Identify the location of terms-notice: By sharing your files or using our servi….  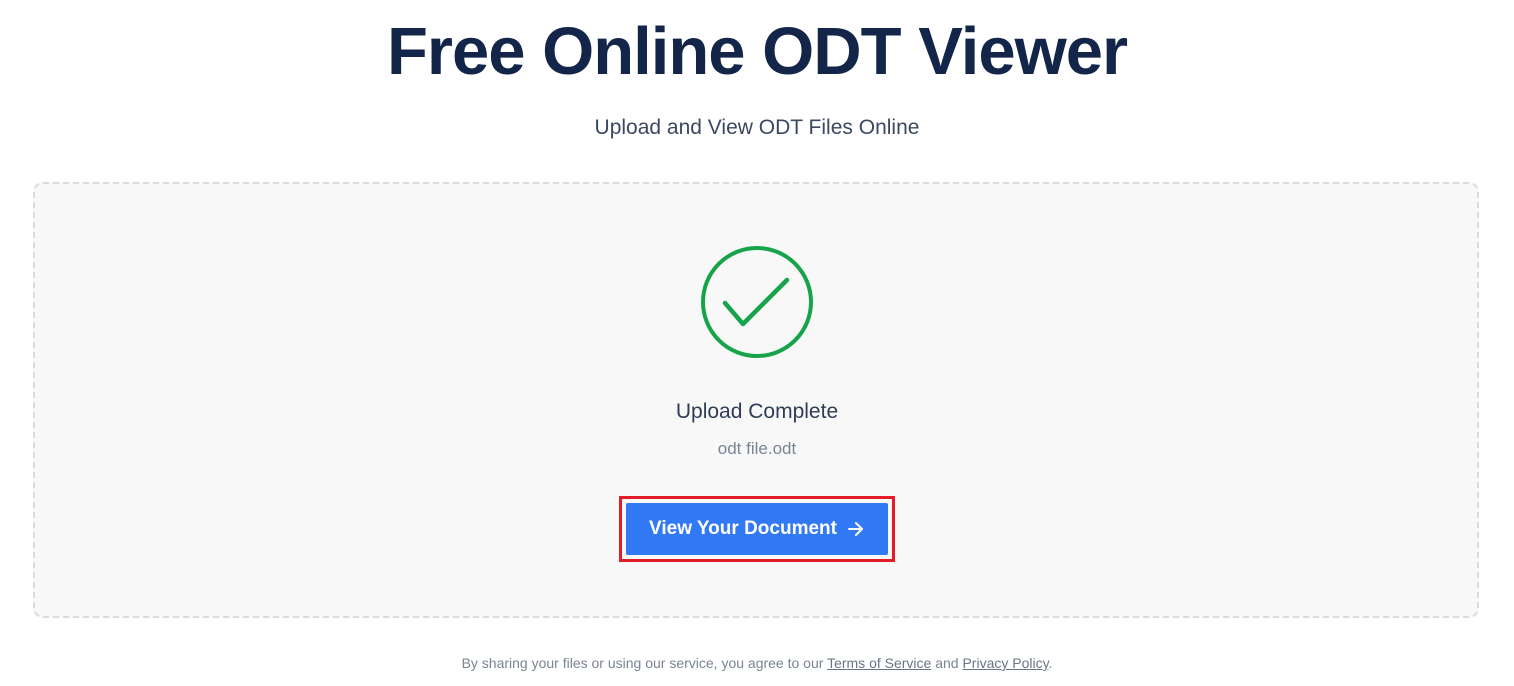
(757, 663).